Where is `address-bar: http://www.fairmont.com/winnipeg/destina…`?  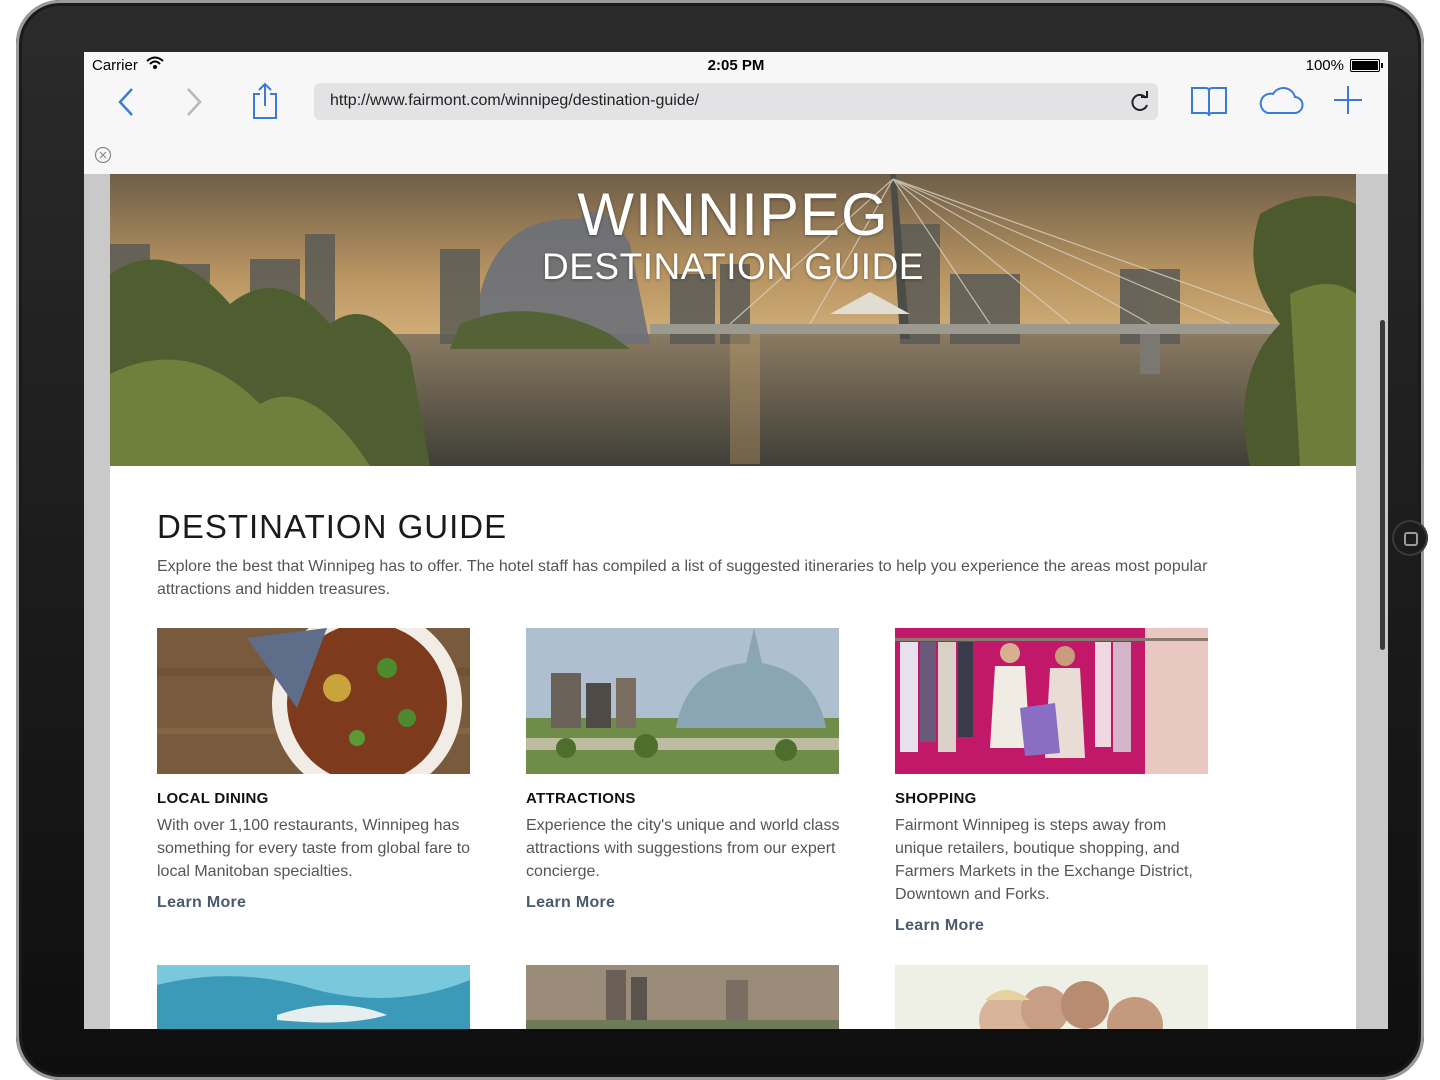 address-bar: http://www.fairmont.com/winnipeg/destina… is located at coordinates (736, 101).